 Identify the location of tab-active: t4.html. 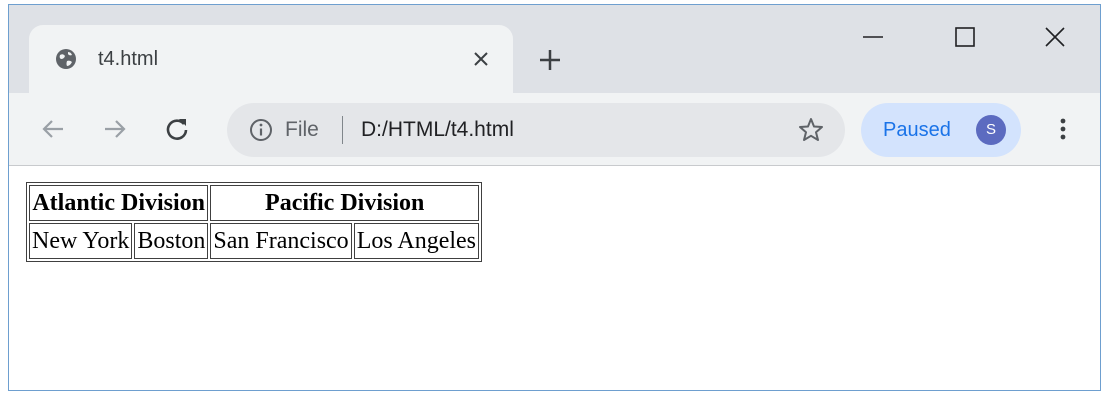
(271, 59).